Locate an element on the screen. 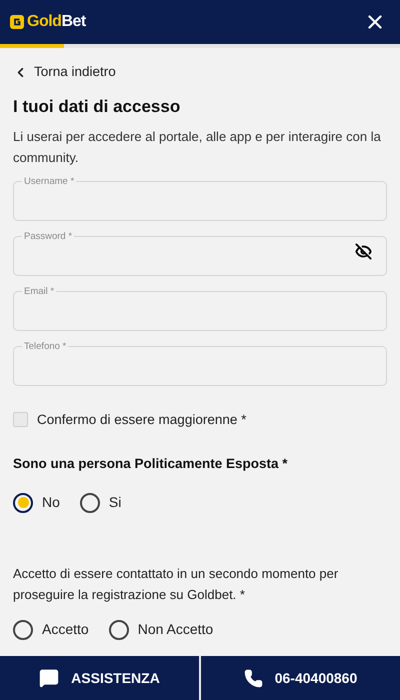 The image size is (400, 700). question-label: Sono una persona Politicamente Esposta * is located at coordinates (151, 464).